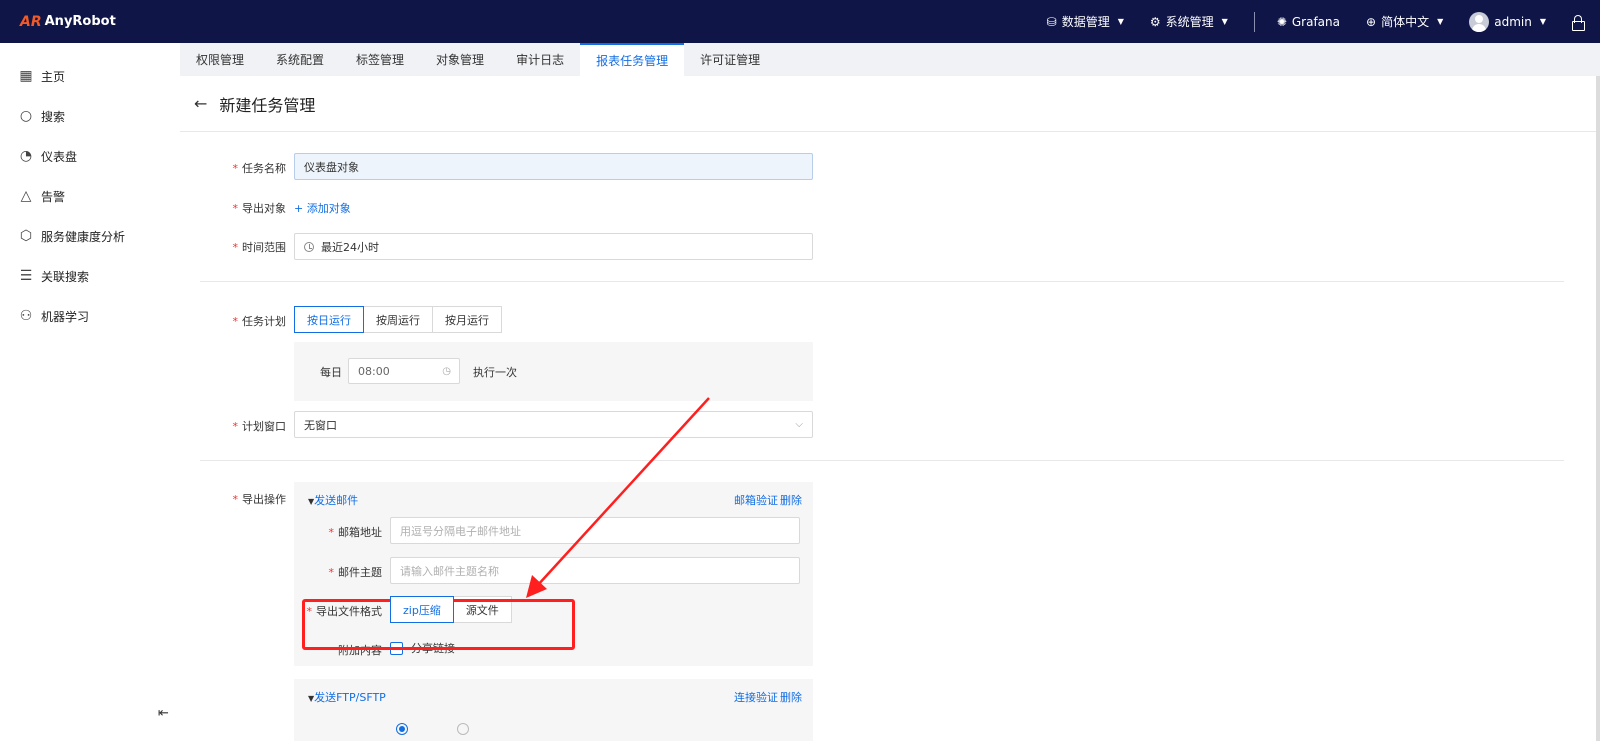 This screenshot has width=1600, height=741. I want to click on email-section-title: 发送邮件, so click(336, 500).